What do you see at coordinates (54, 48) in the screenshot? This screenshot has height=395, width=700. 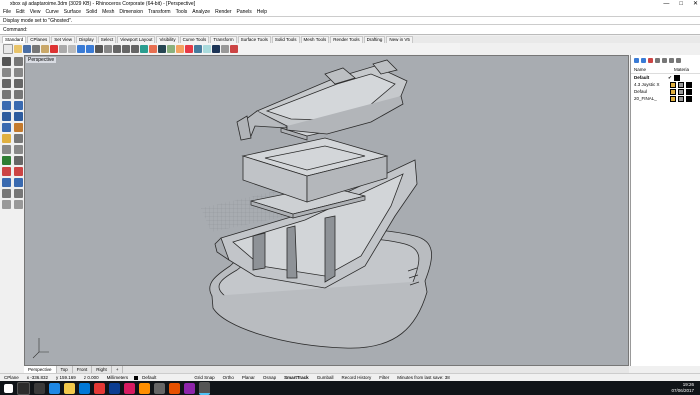 I see `cut-icon` at bounding box center [54, 48].